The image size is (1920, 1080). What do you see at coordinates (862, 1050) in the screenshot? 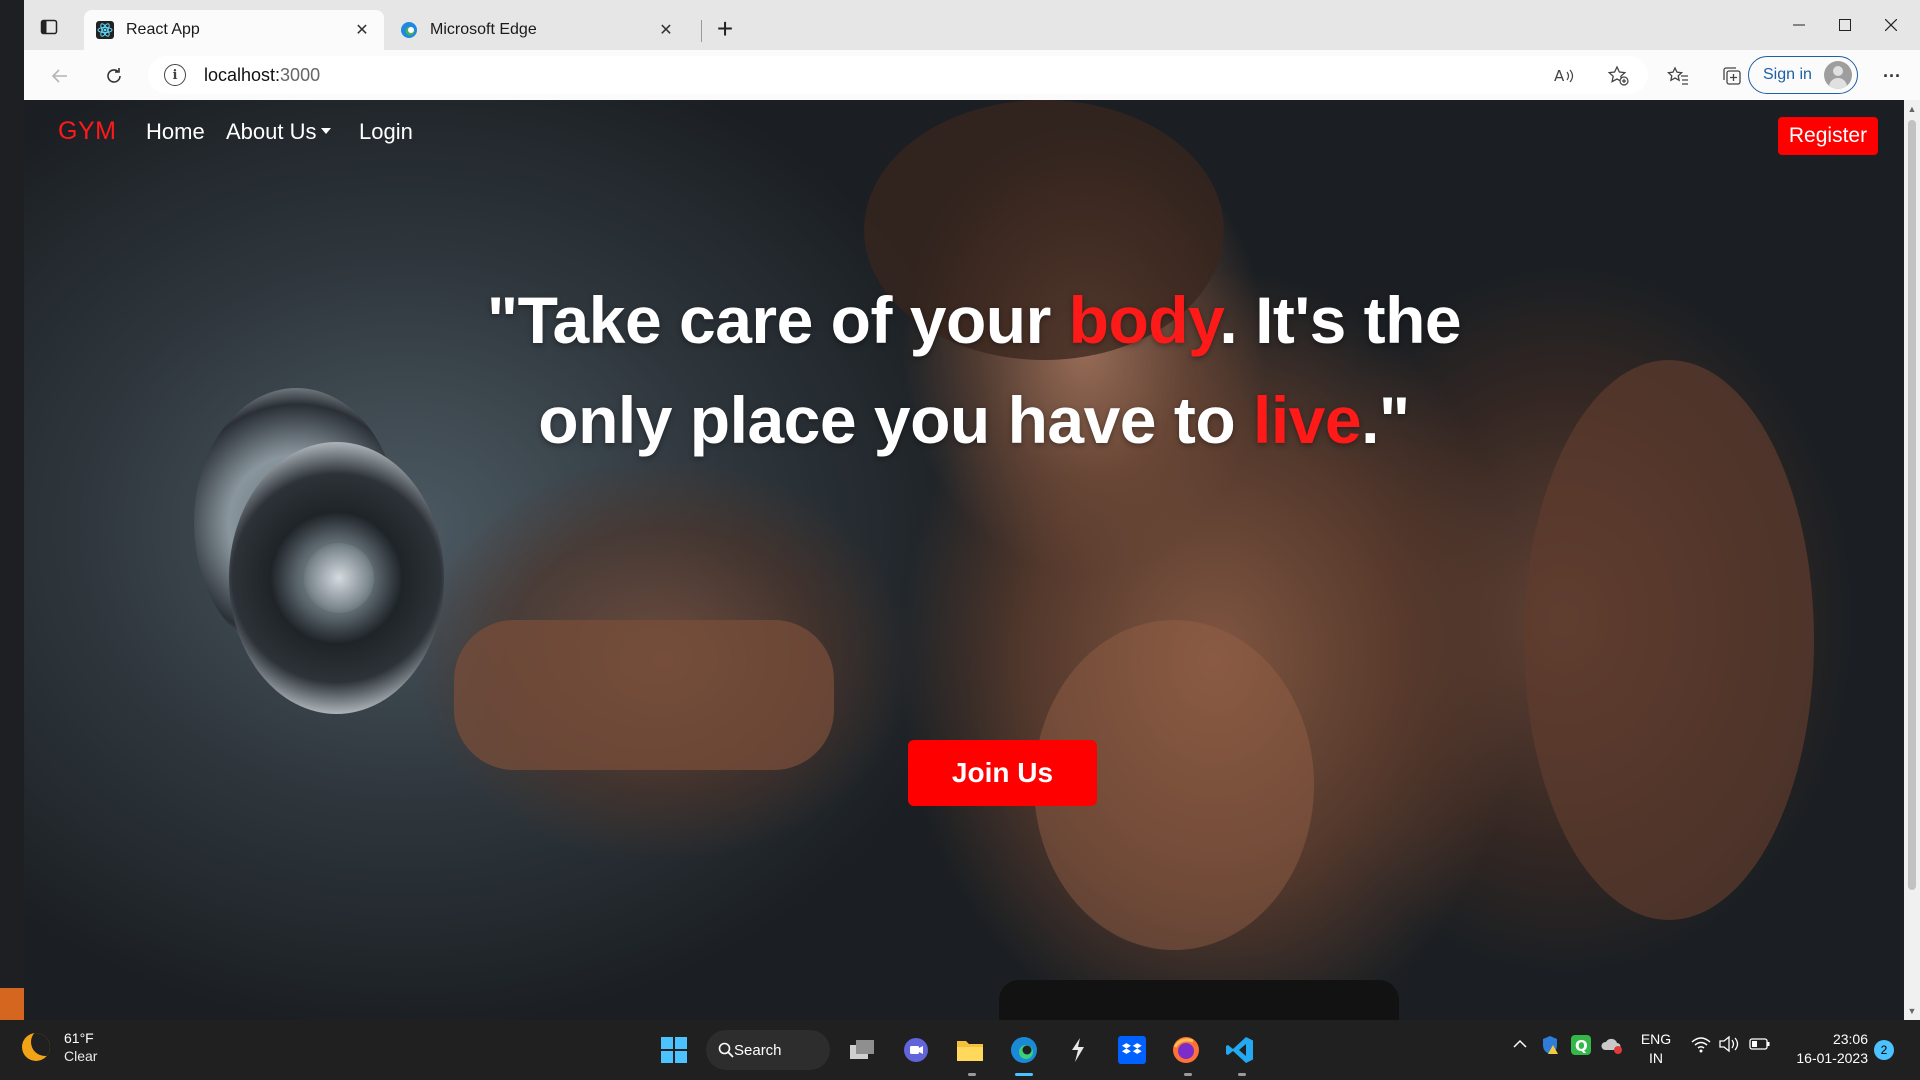
I see `task-view-icon` at bounding box center [862, 1050].